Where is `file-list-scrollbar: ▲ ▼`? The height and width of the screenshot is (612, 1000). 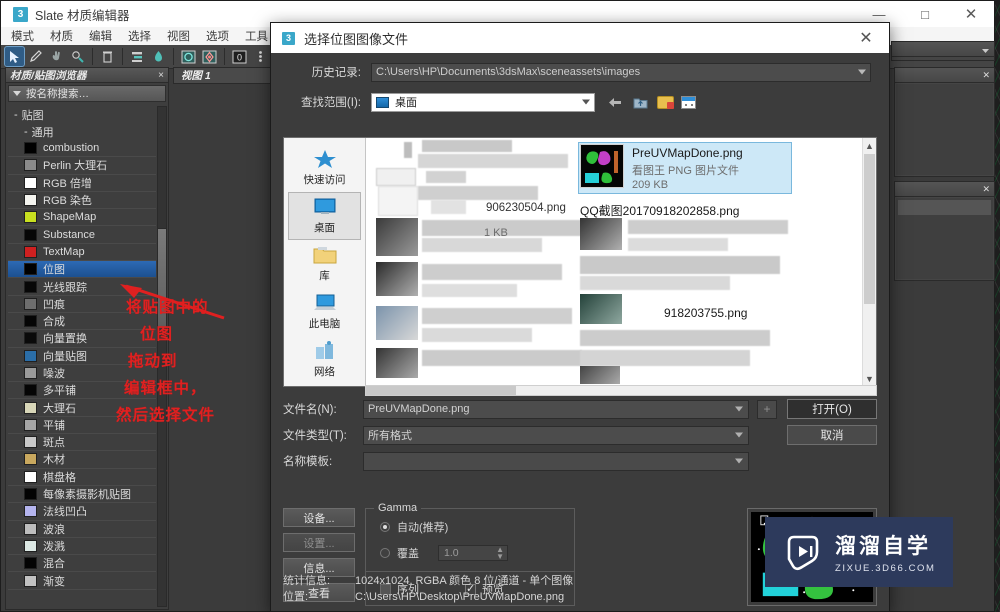
file-list-scrollbar: ▲ ▼ is located at coordinates (869, 262).